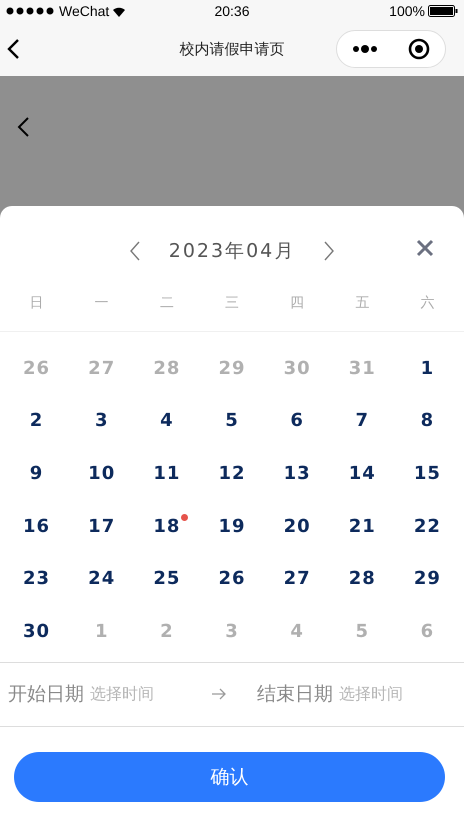  Describe the element at coordinates (166, 473) in the screenshot. I see `calendar-day: 11` at that location.